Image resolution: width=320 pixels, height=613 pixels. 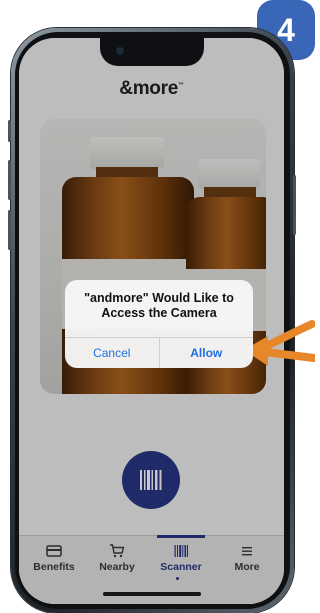 I want to click on app-logo: &more™, so click(x=151, y=88).